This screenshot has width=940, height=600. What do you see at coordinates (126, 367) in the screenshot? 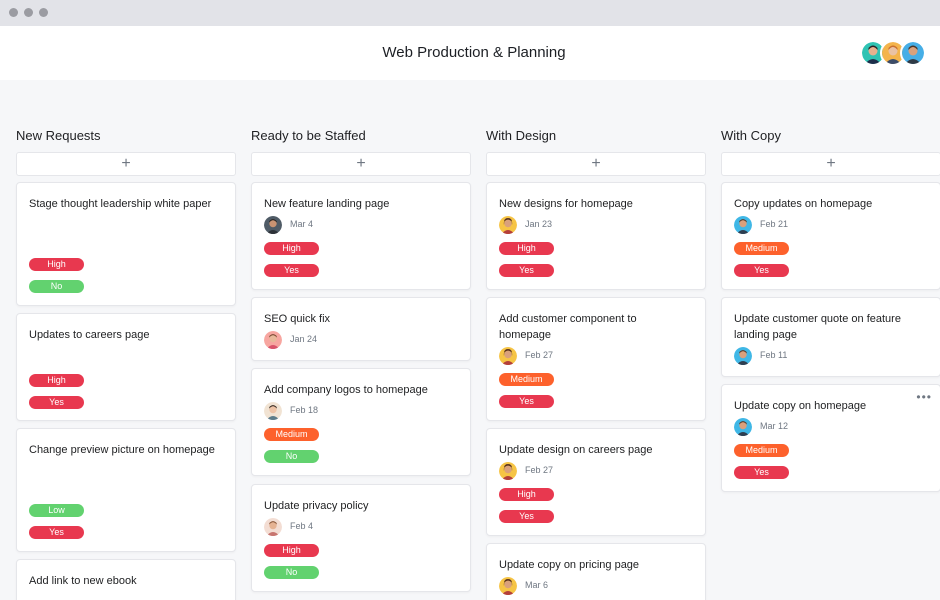
I see `task-card: Updates to careers page High Yes` at bounding box center [126, 367].